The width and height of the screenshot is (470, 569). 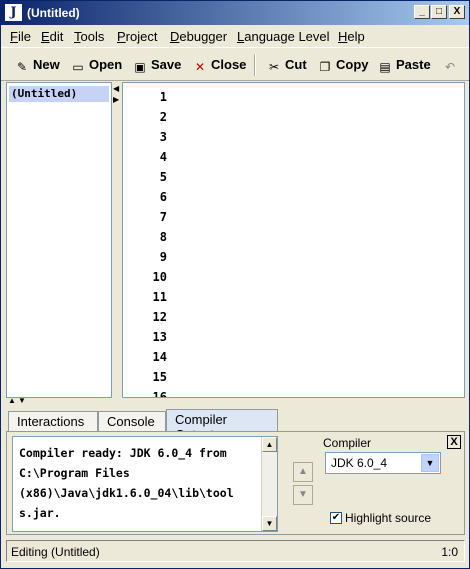 What do you see at coordinates (132, 421) in the screenshot?
I see `tab-console: Console` at bounding box center [132, 421].